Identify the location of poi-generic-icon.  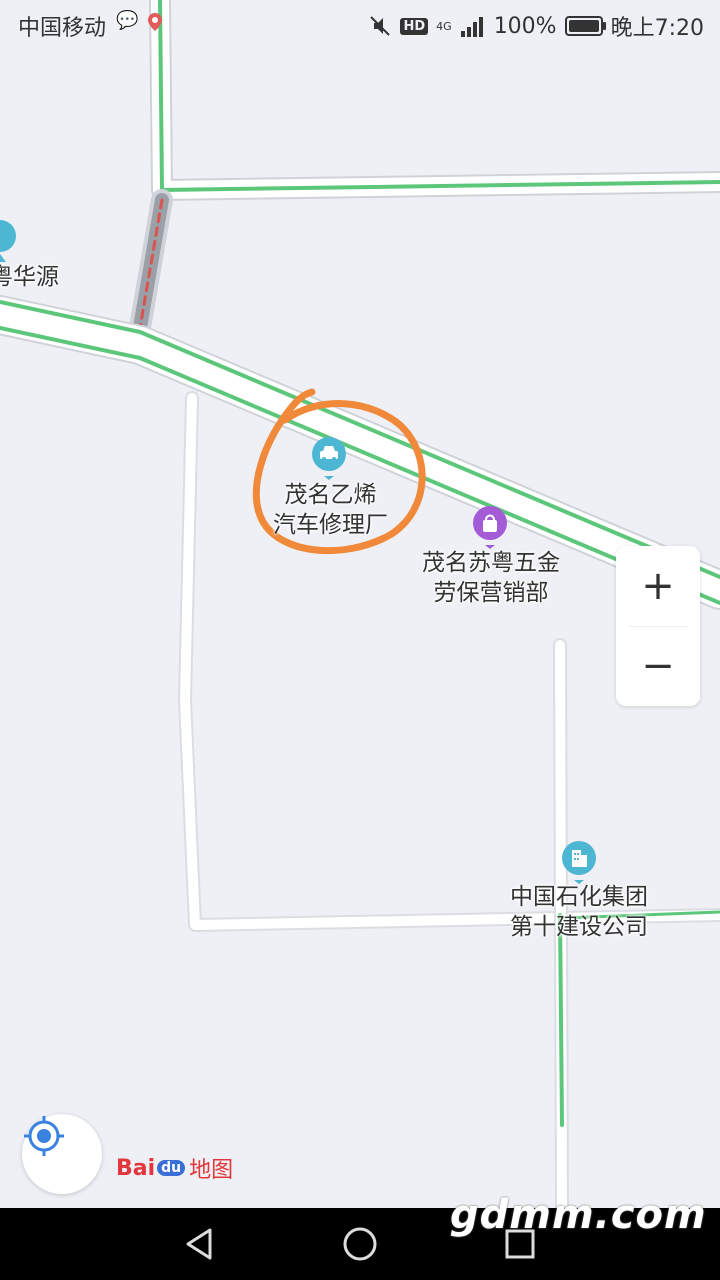
(9, 240).